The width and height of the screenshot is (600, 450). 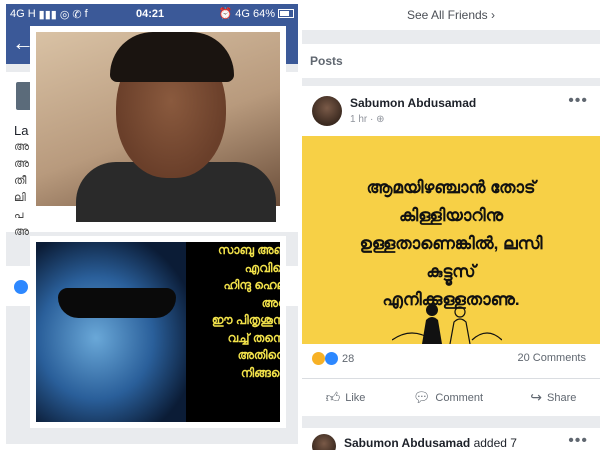 I want to click on like-label: Like, so click(x=355, y=397).